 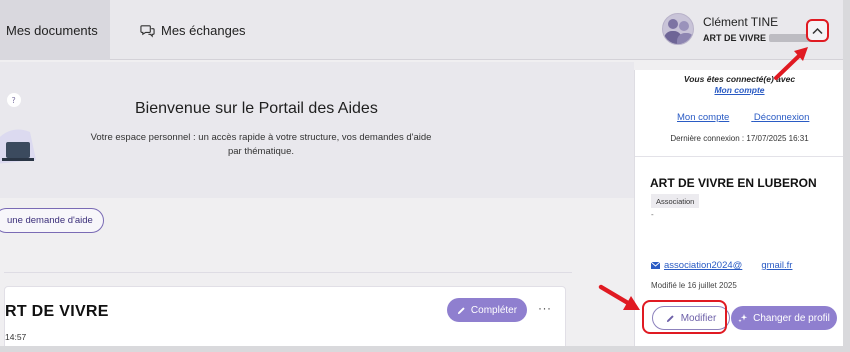 I want to click on organization-email-link: association2024@ gmail.fr, so click(x=721, y=265).